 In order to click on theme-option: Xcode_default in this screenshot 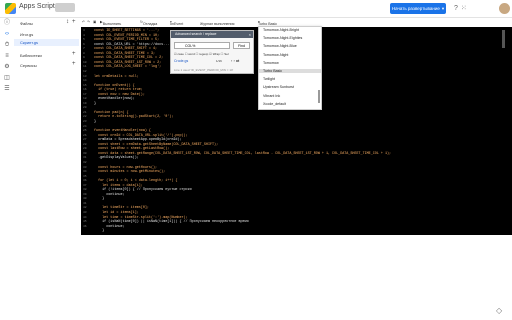, I will do `click(274, 104)`.